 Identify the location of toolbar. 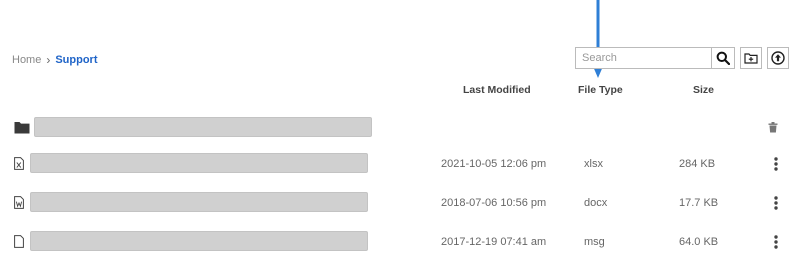
(682, 58).